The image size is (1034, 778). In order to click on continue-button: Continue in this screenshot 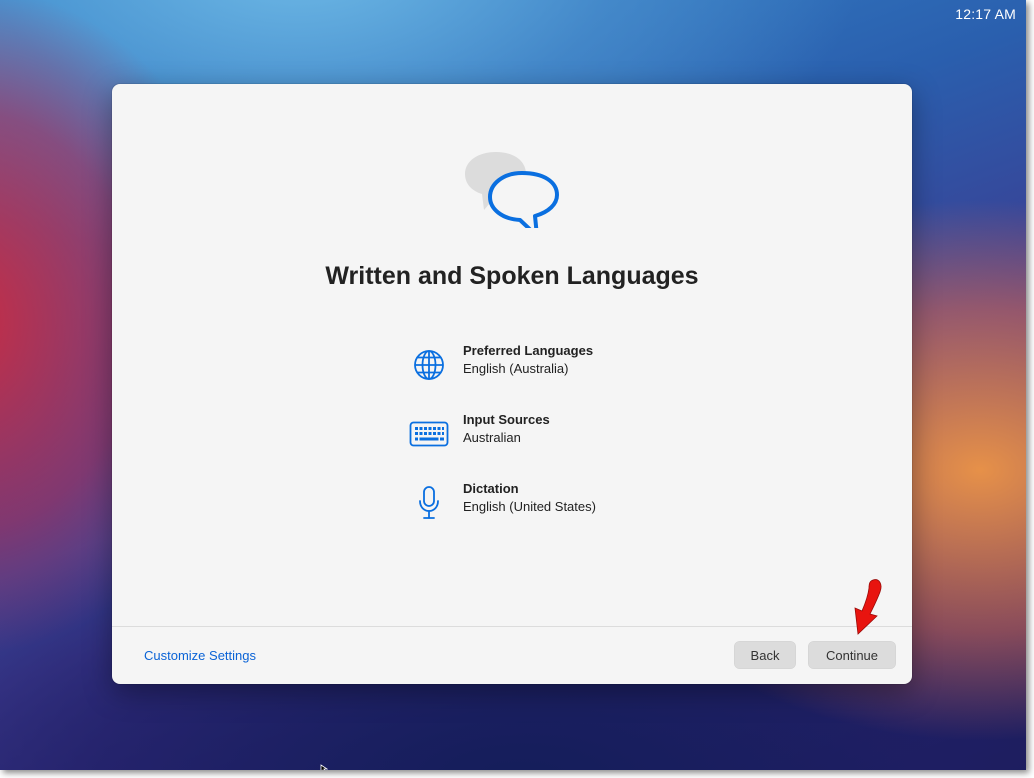, I will do `click(852, 655)`.